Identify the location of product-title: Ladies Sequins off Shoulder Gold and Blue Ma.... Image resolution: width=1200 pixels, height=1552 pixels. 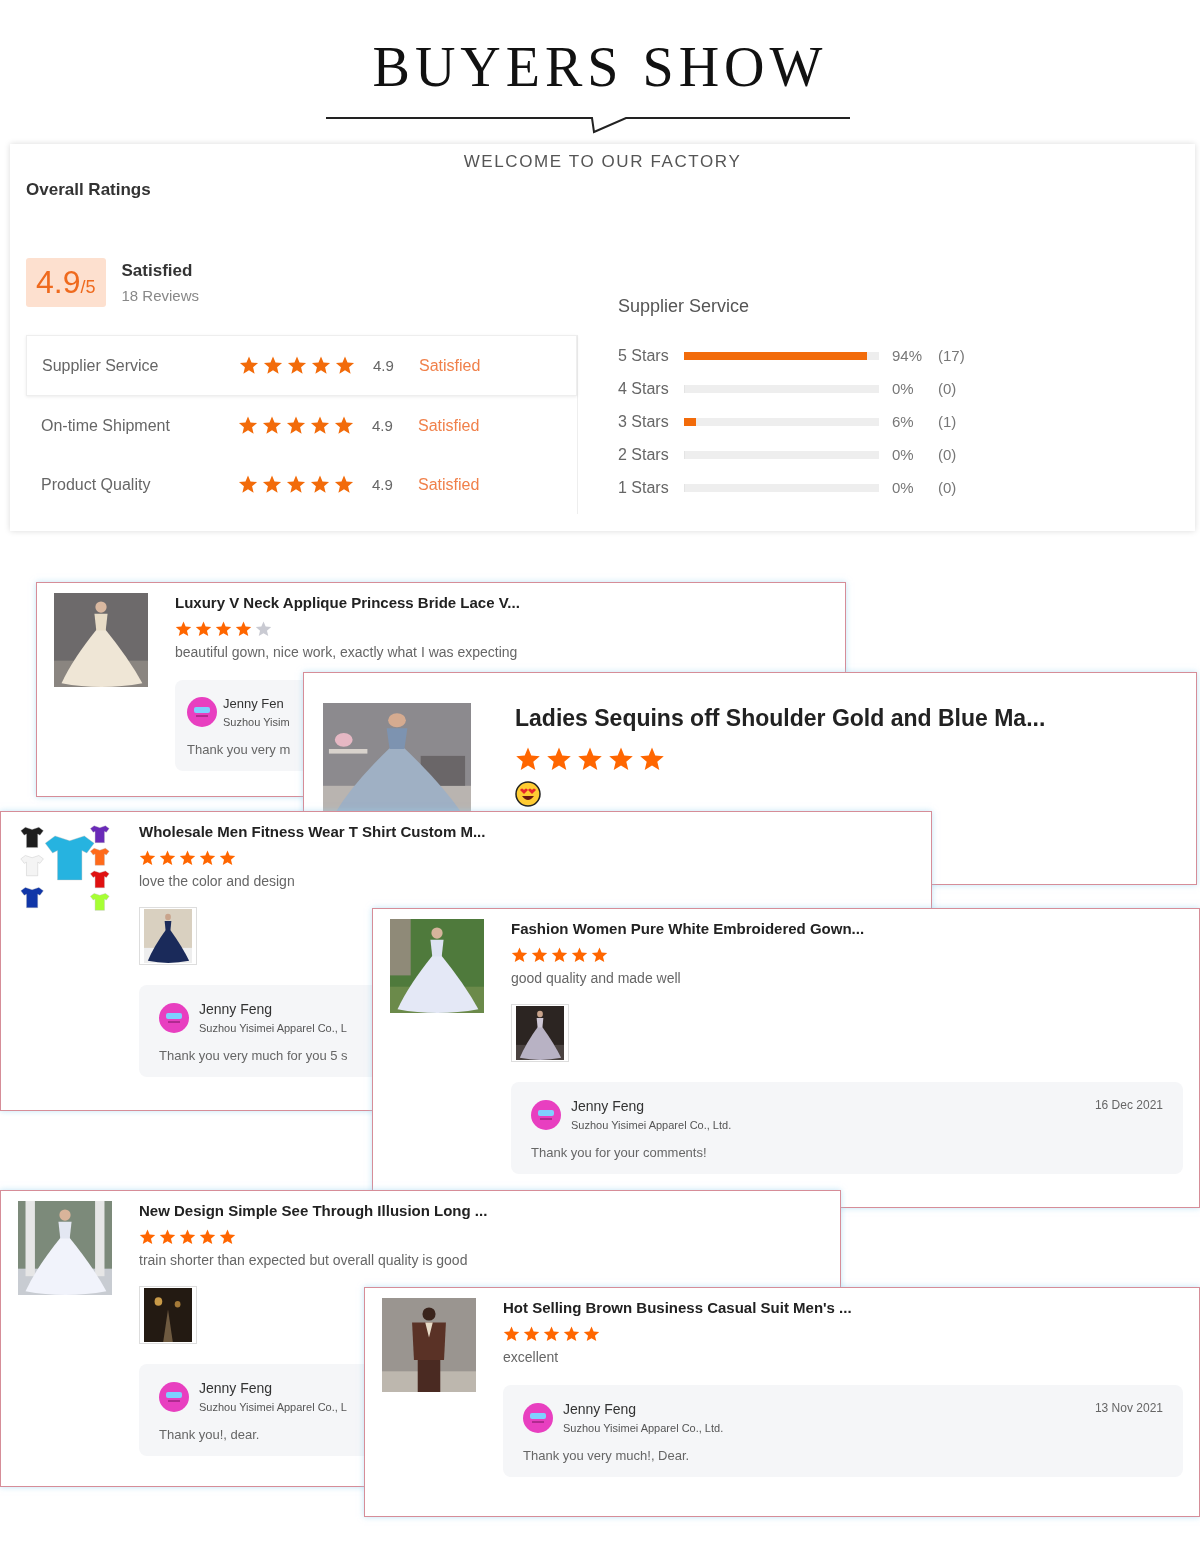
(781, 718).